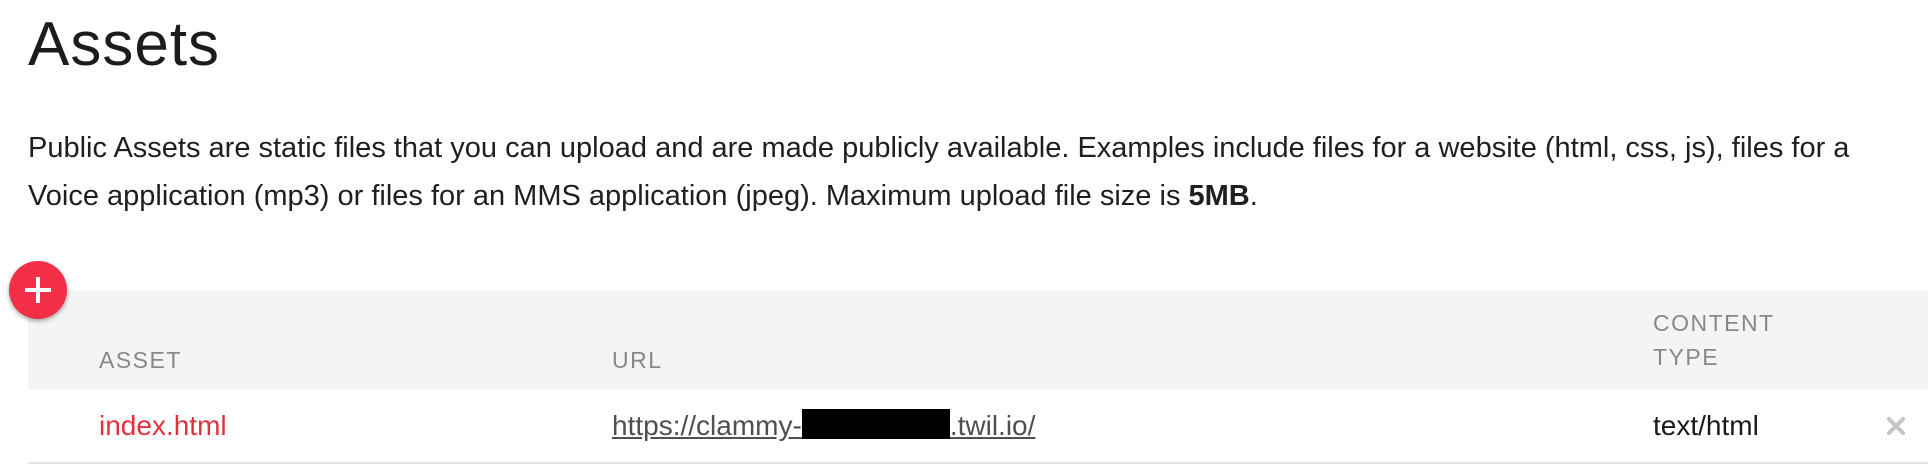 The height and width of the screenshot is (472, 1928). I want to click on asset-name-link: index.html, so click(163, 426).